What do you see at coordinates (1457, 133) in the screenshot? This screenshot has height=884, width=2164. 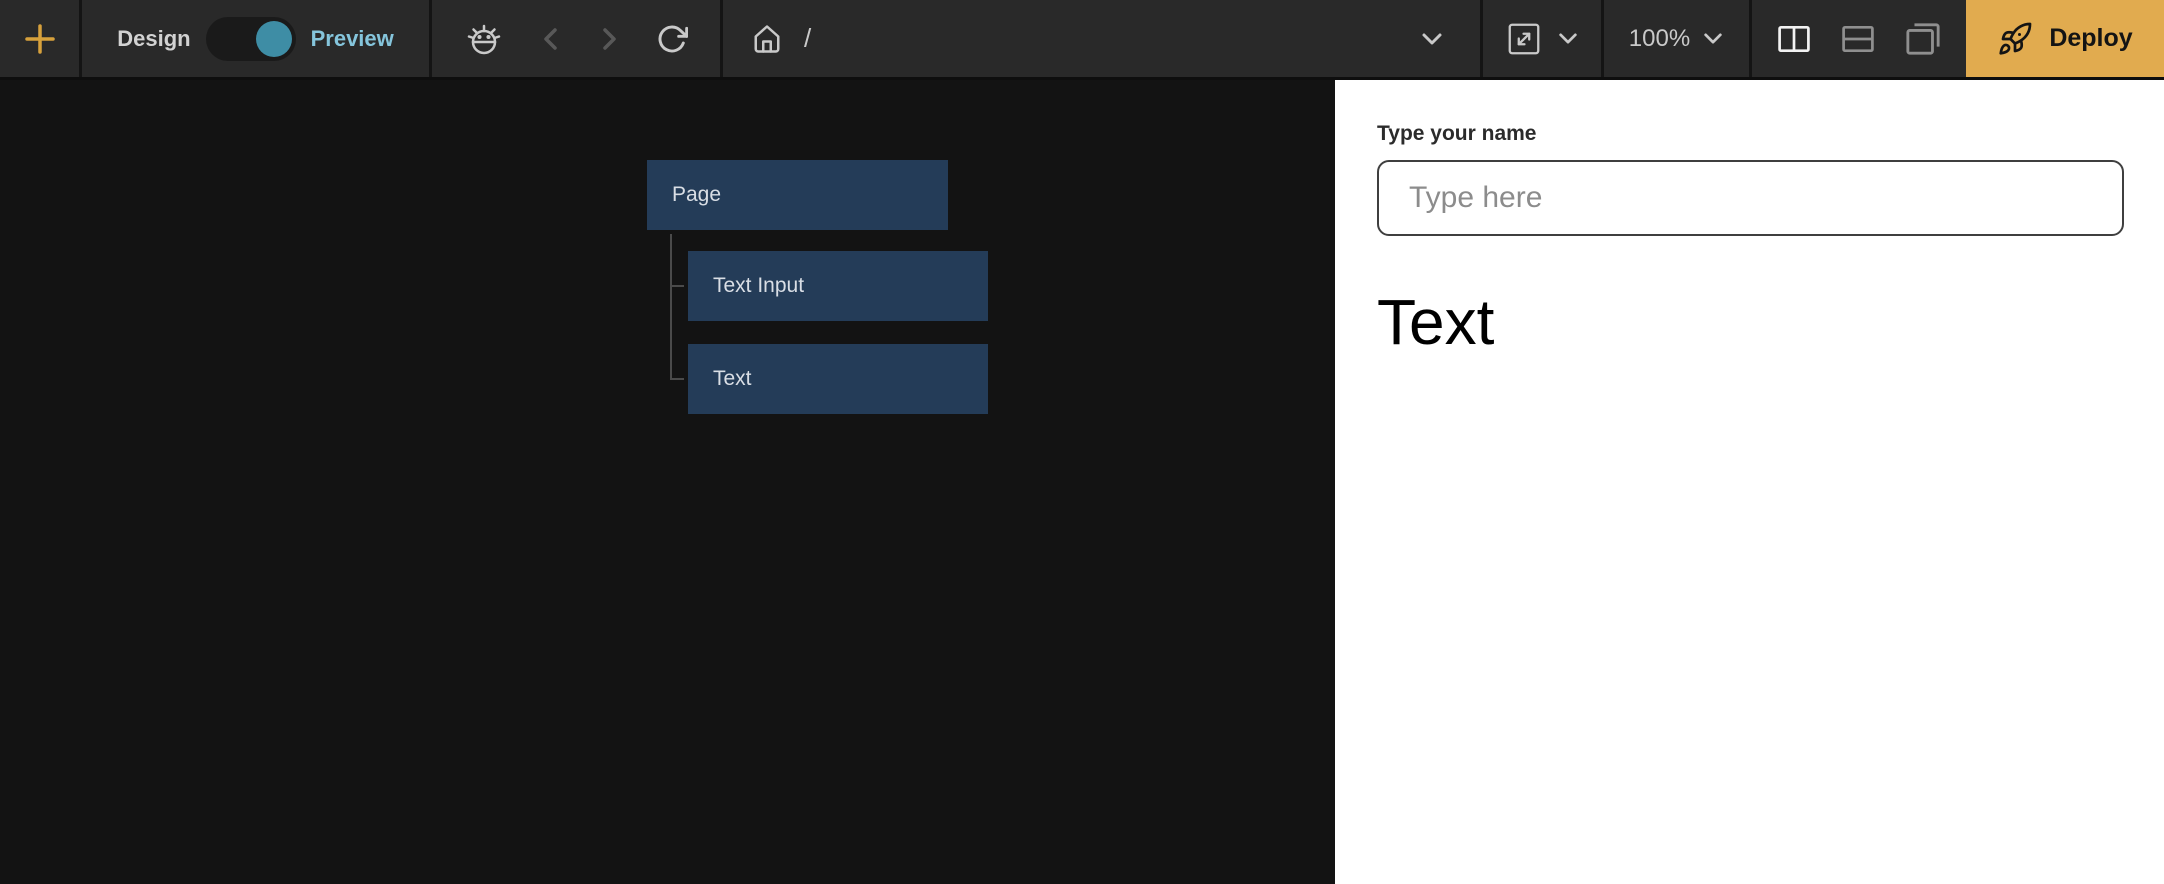 I see `name-field-label: Type your name` at bounding box center [1457, 133].